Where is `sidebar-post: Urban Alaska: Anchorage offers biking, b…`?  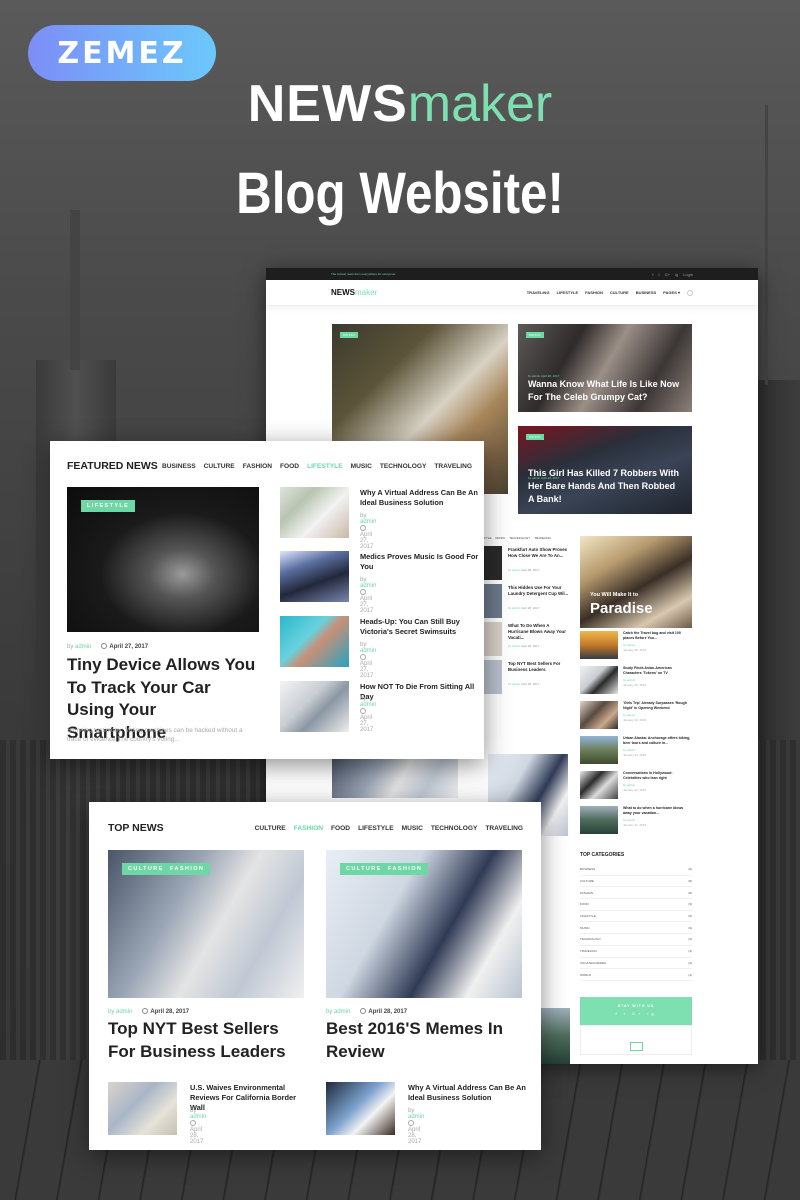 sidebar-post: Urban Alaska: Anchorage offers biking, b… is located at coordinates (636, 751).